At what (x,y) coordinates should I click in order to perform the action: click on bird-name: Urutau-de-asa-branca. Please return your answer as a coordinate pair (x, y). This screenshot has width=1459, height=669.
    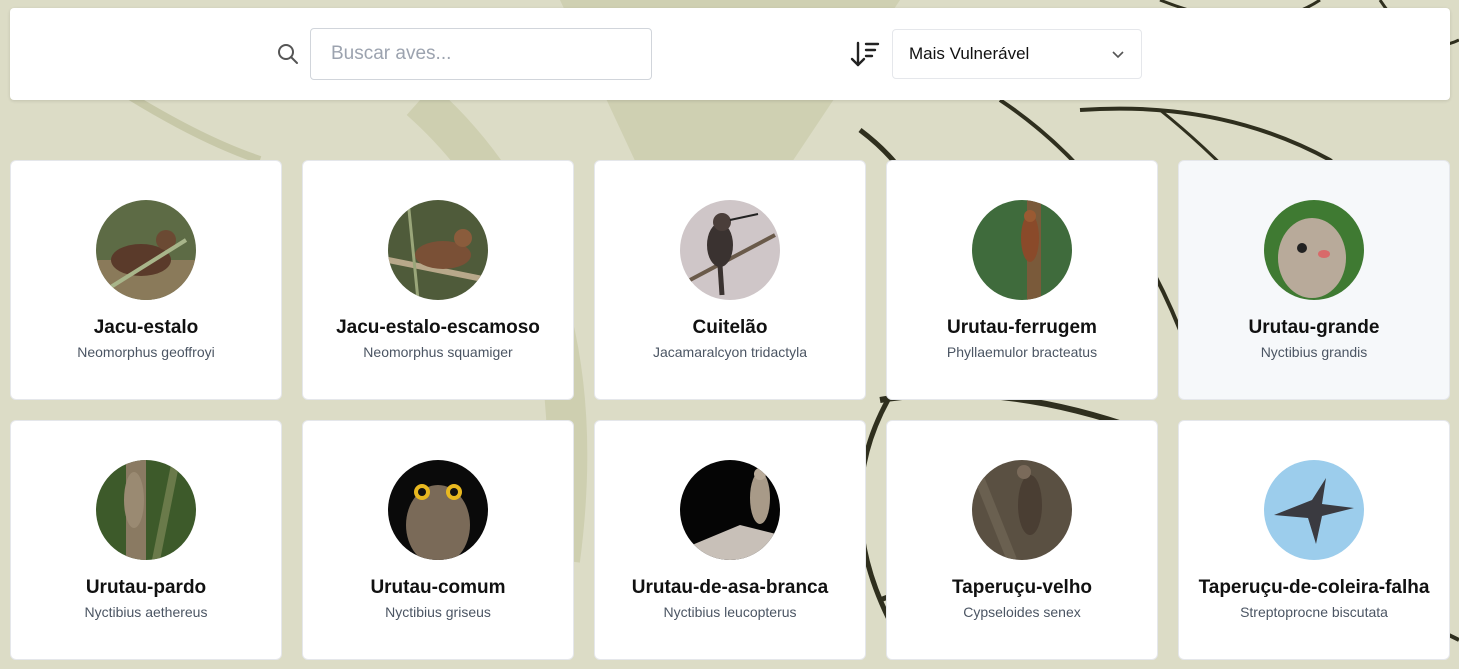
    Looking at the image, I should click on (730, 587).